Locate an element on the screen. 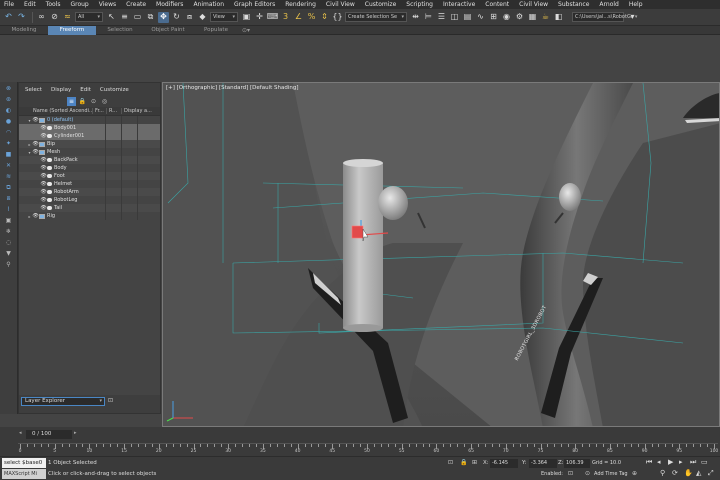 The height and width of the screenshot is (480, 720). isolate-selection-icon: ⊡ is located at coordinates (450, 462).